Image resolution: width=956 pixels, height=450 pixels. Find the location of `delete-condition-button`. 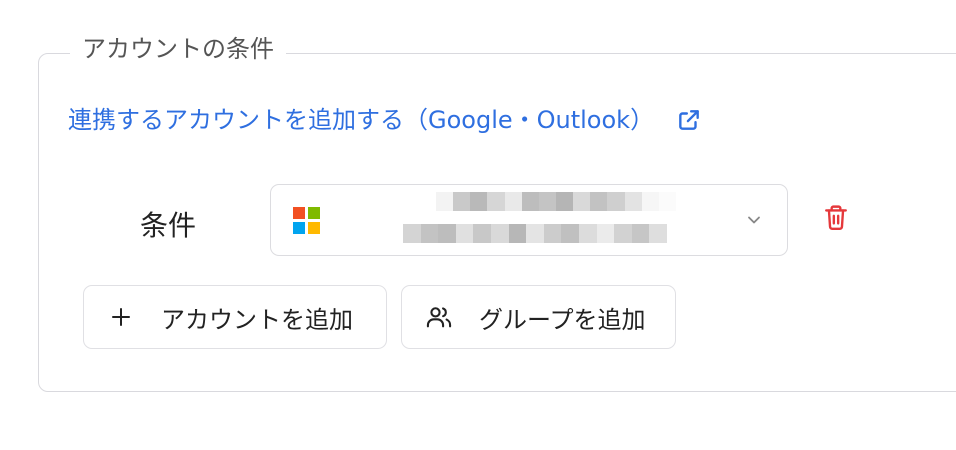

delete-condition-button is located at coordinates (836, 220).